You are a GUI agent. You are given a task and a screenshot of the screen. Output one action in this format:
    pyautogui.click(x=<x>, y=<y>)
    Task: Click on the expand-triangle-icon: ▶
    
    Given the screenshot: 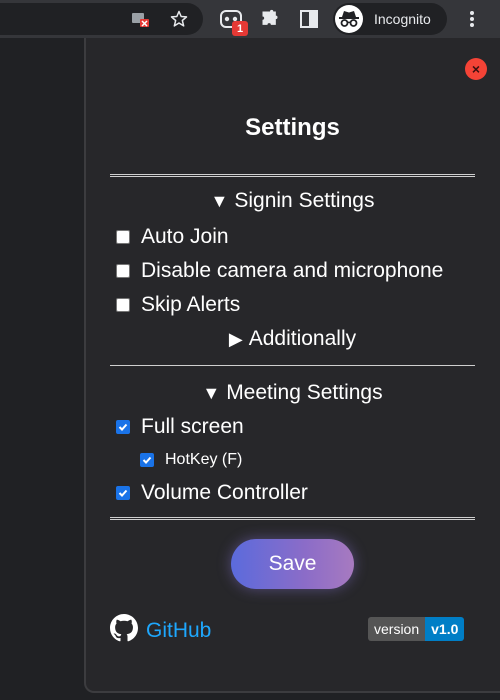 What is the action you would take?
    pyautogui.click(x=235, y=339)
    